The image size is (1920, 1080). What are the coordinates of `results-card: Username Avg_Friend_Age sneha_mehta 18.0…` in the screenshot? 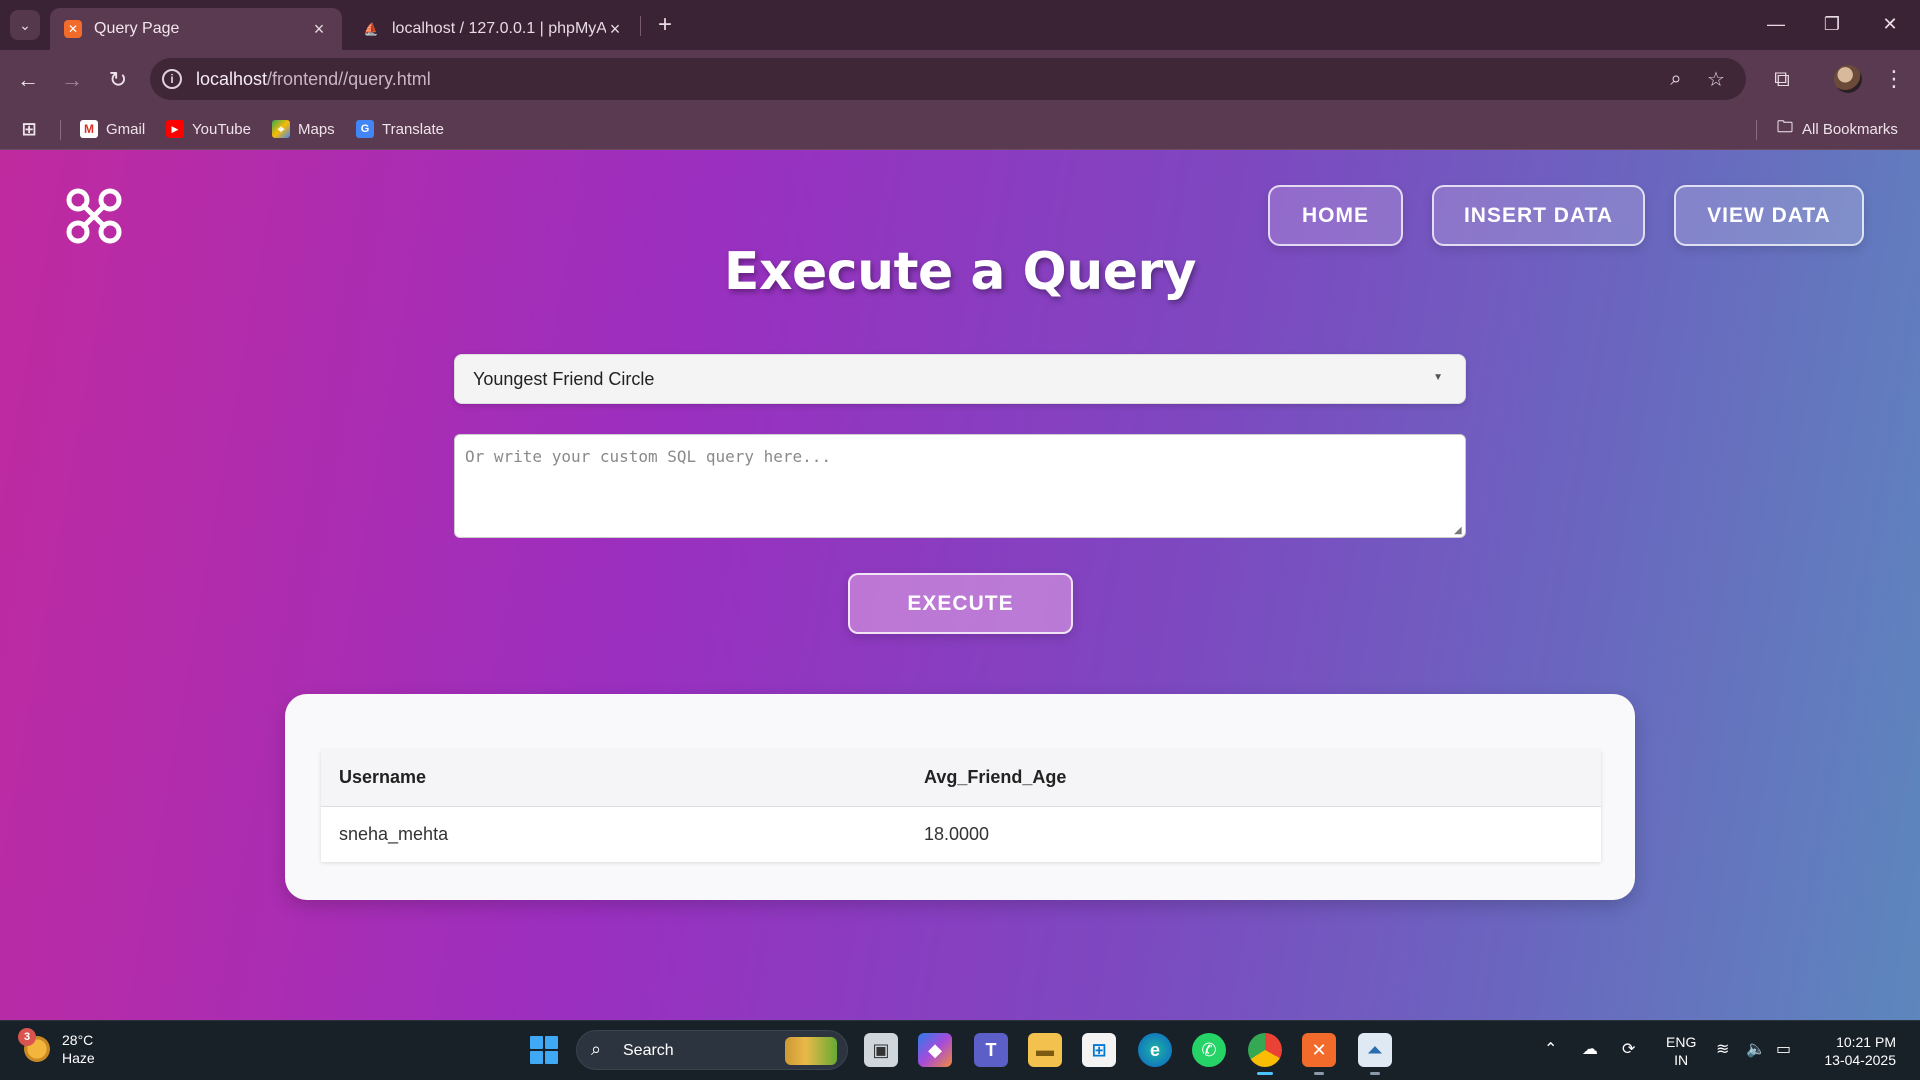 It's located at (960, 797).